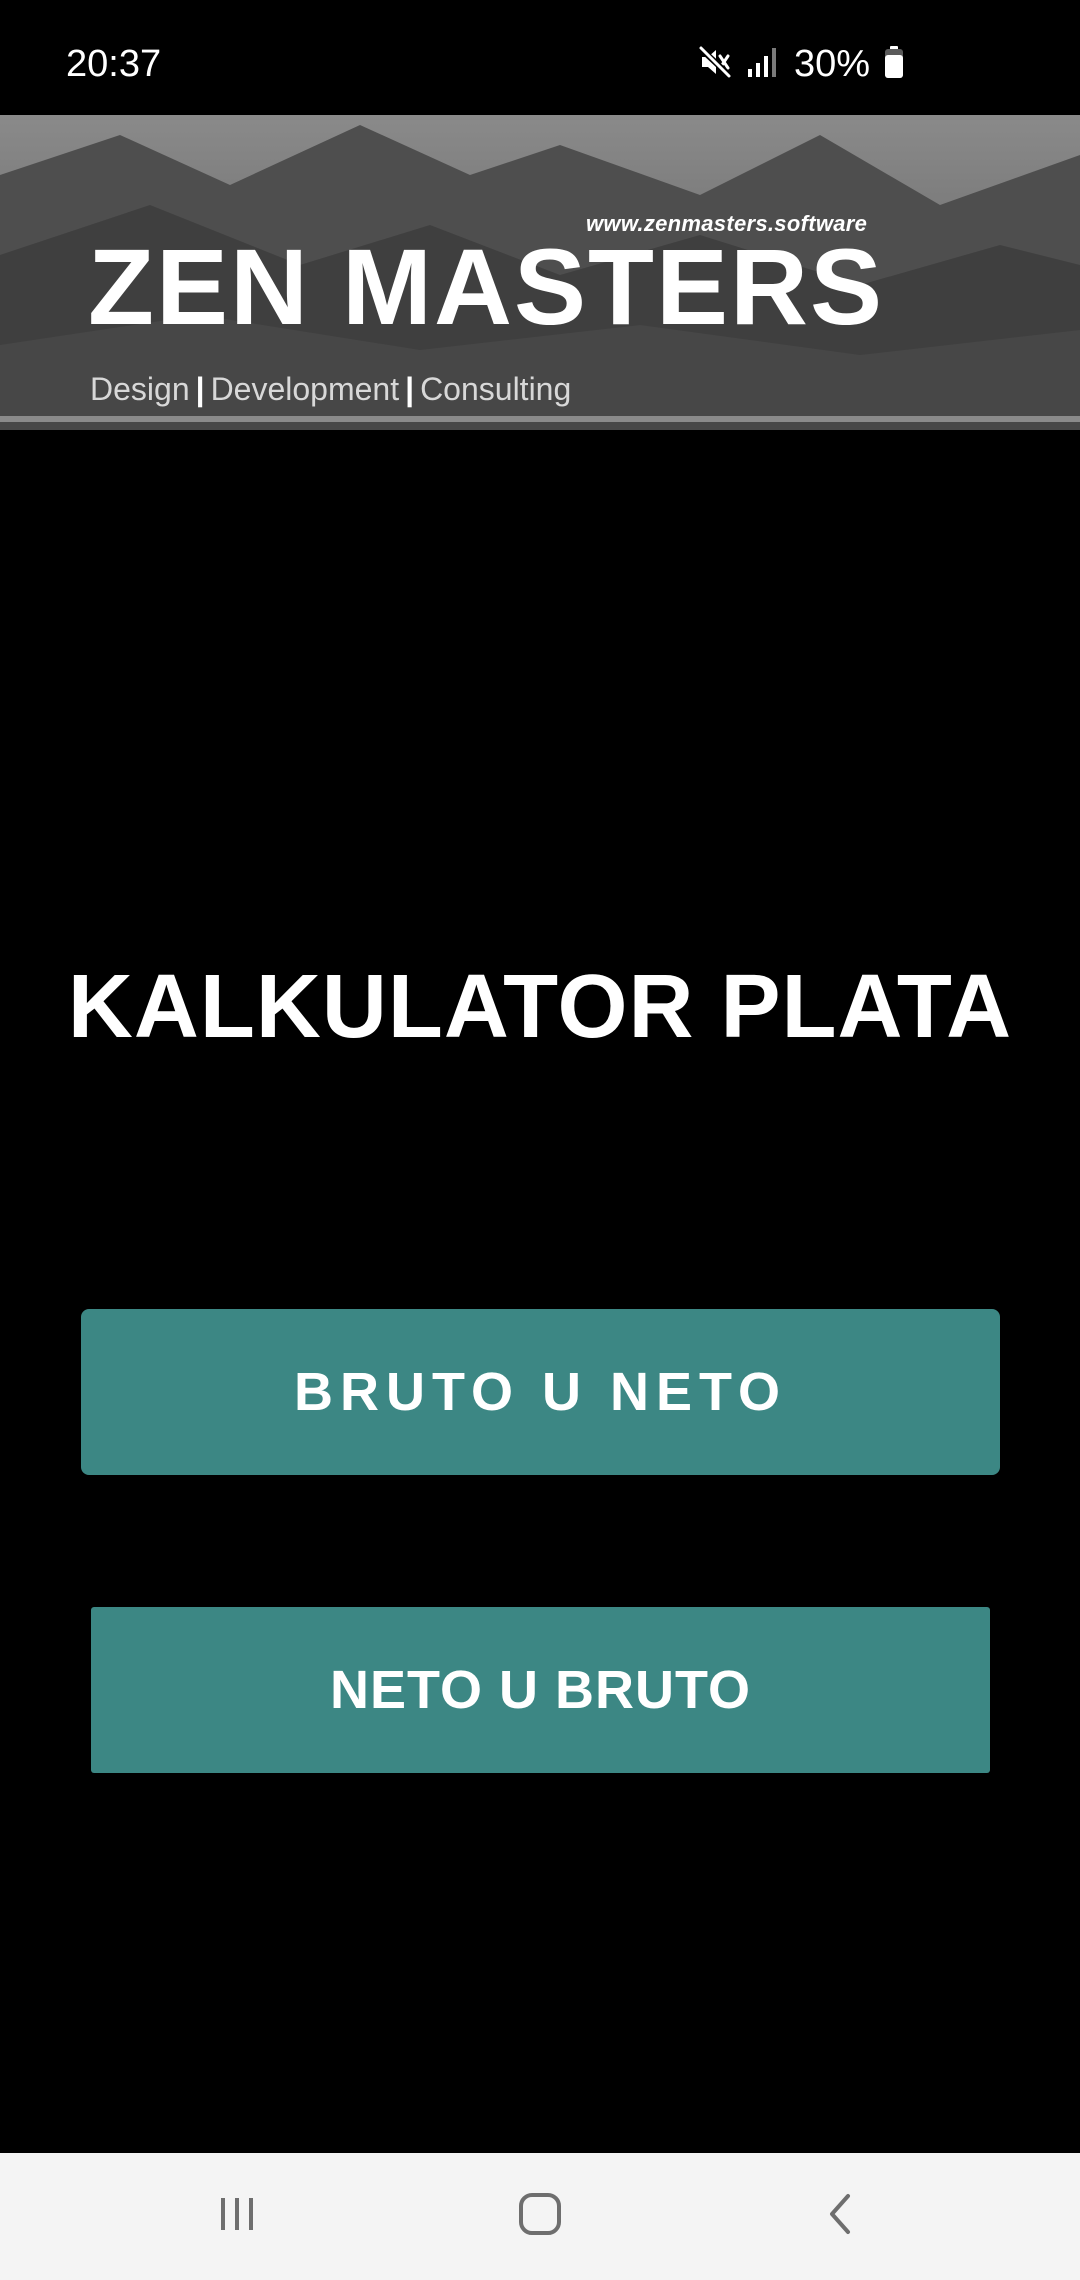  Describe the element at coordinates (714, 64) in the screenshot. I see `mute-icon` at that location.